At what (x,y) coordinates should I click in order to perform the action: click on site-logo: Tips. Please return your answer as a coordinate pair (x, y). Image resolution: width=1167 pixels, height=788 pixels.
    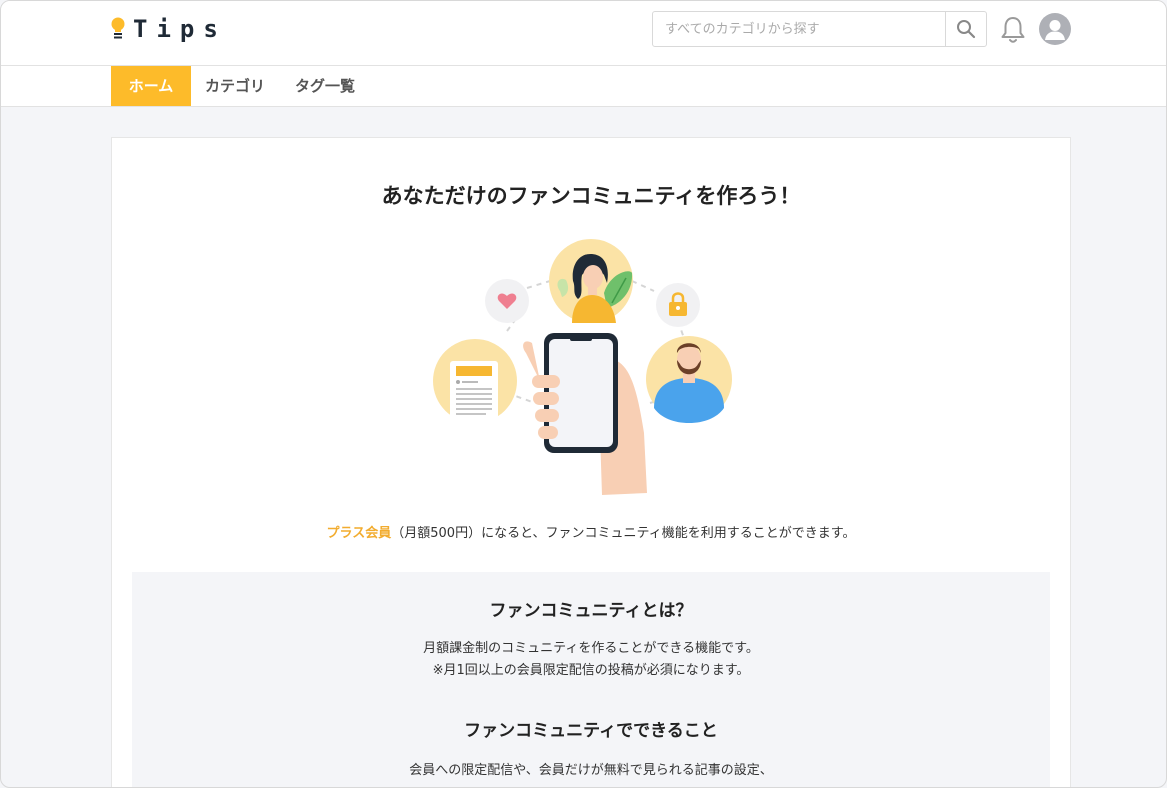
    Looking at the image, I should click on (169, 29).